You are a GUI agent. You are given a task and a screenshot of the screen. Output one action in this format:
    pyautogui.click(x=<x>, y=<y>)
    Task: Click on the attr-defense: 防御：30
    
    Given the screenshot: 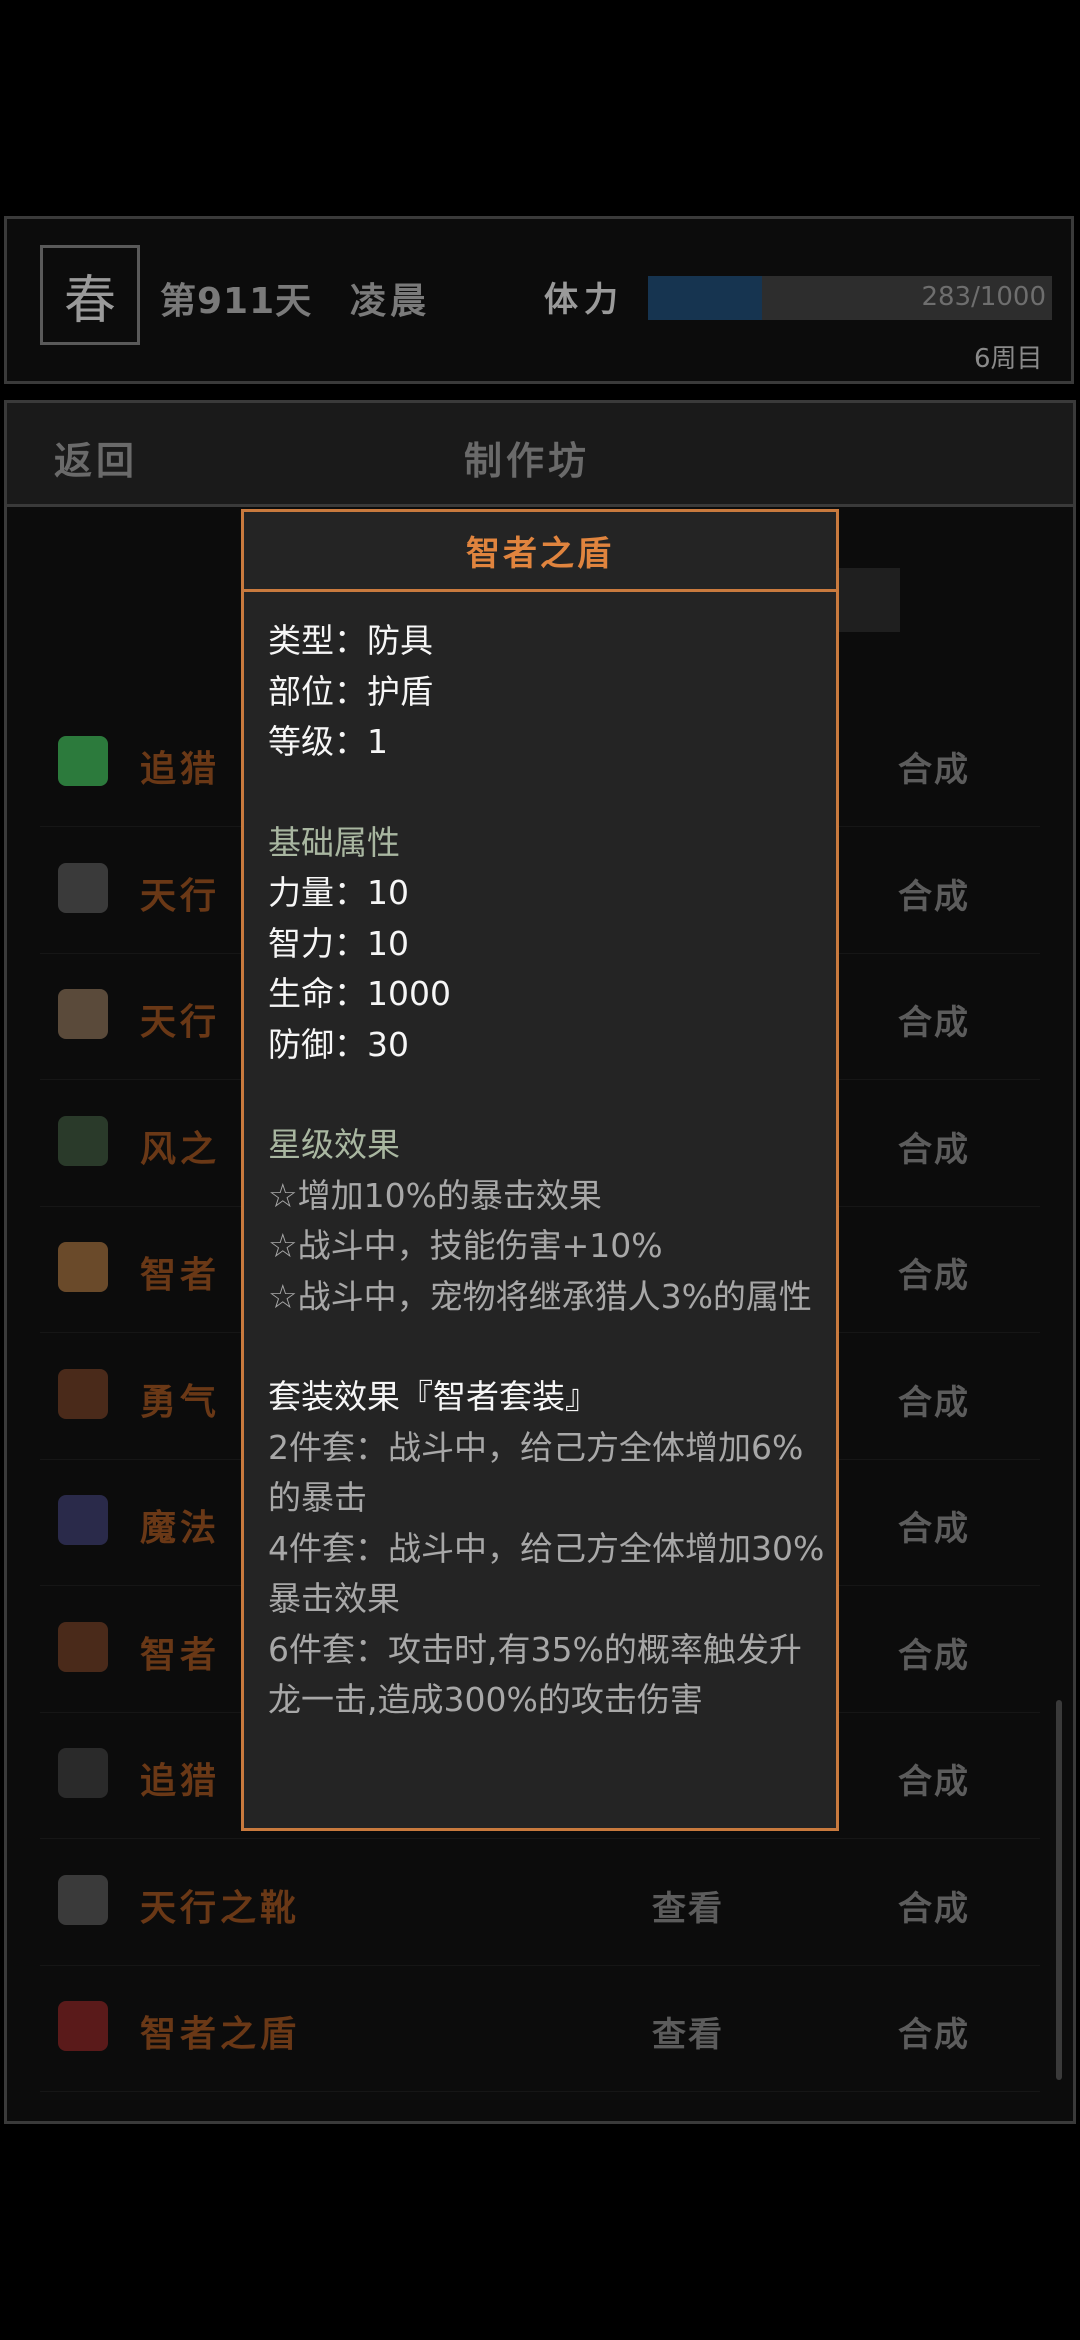 What is the action you would take?
    pyautogui.click(x=338, y=1044)
    